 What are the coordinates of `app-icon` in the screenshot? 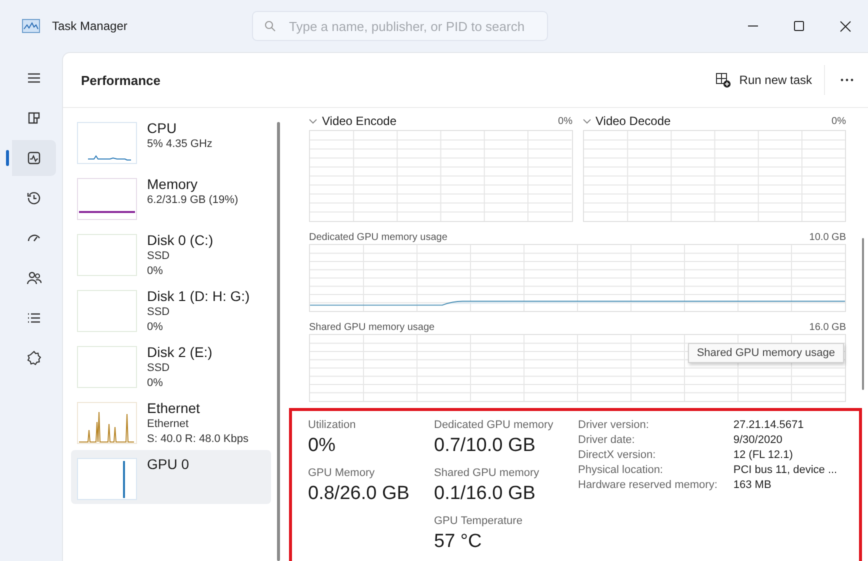 It's located at (31, 26).